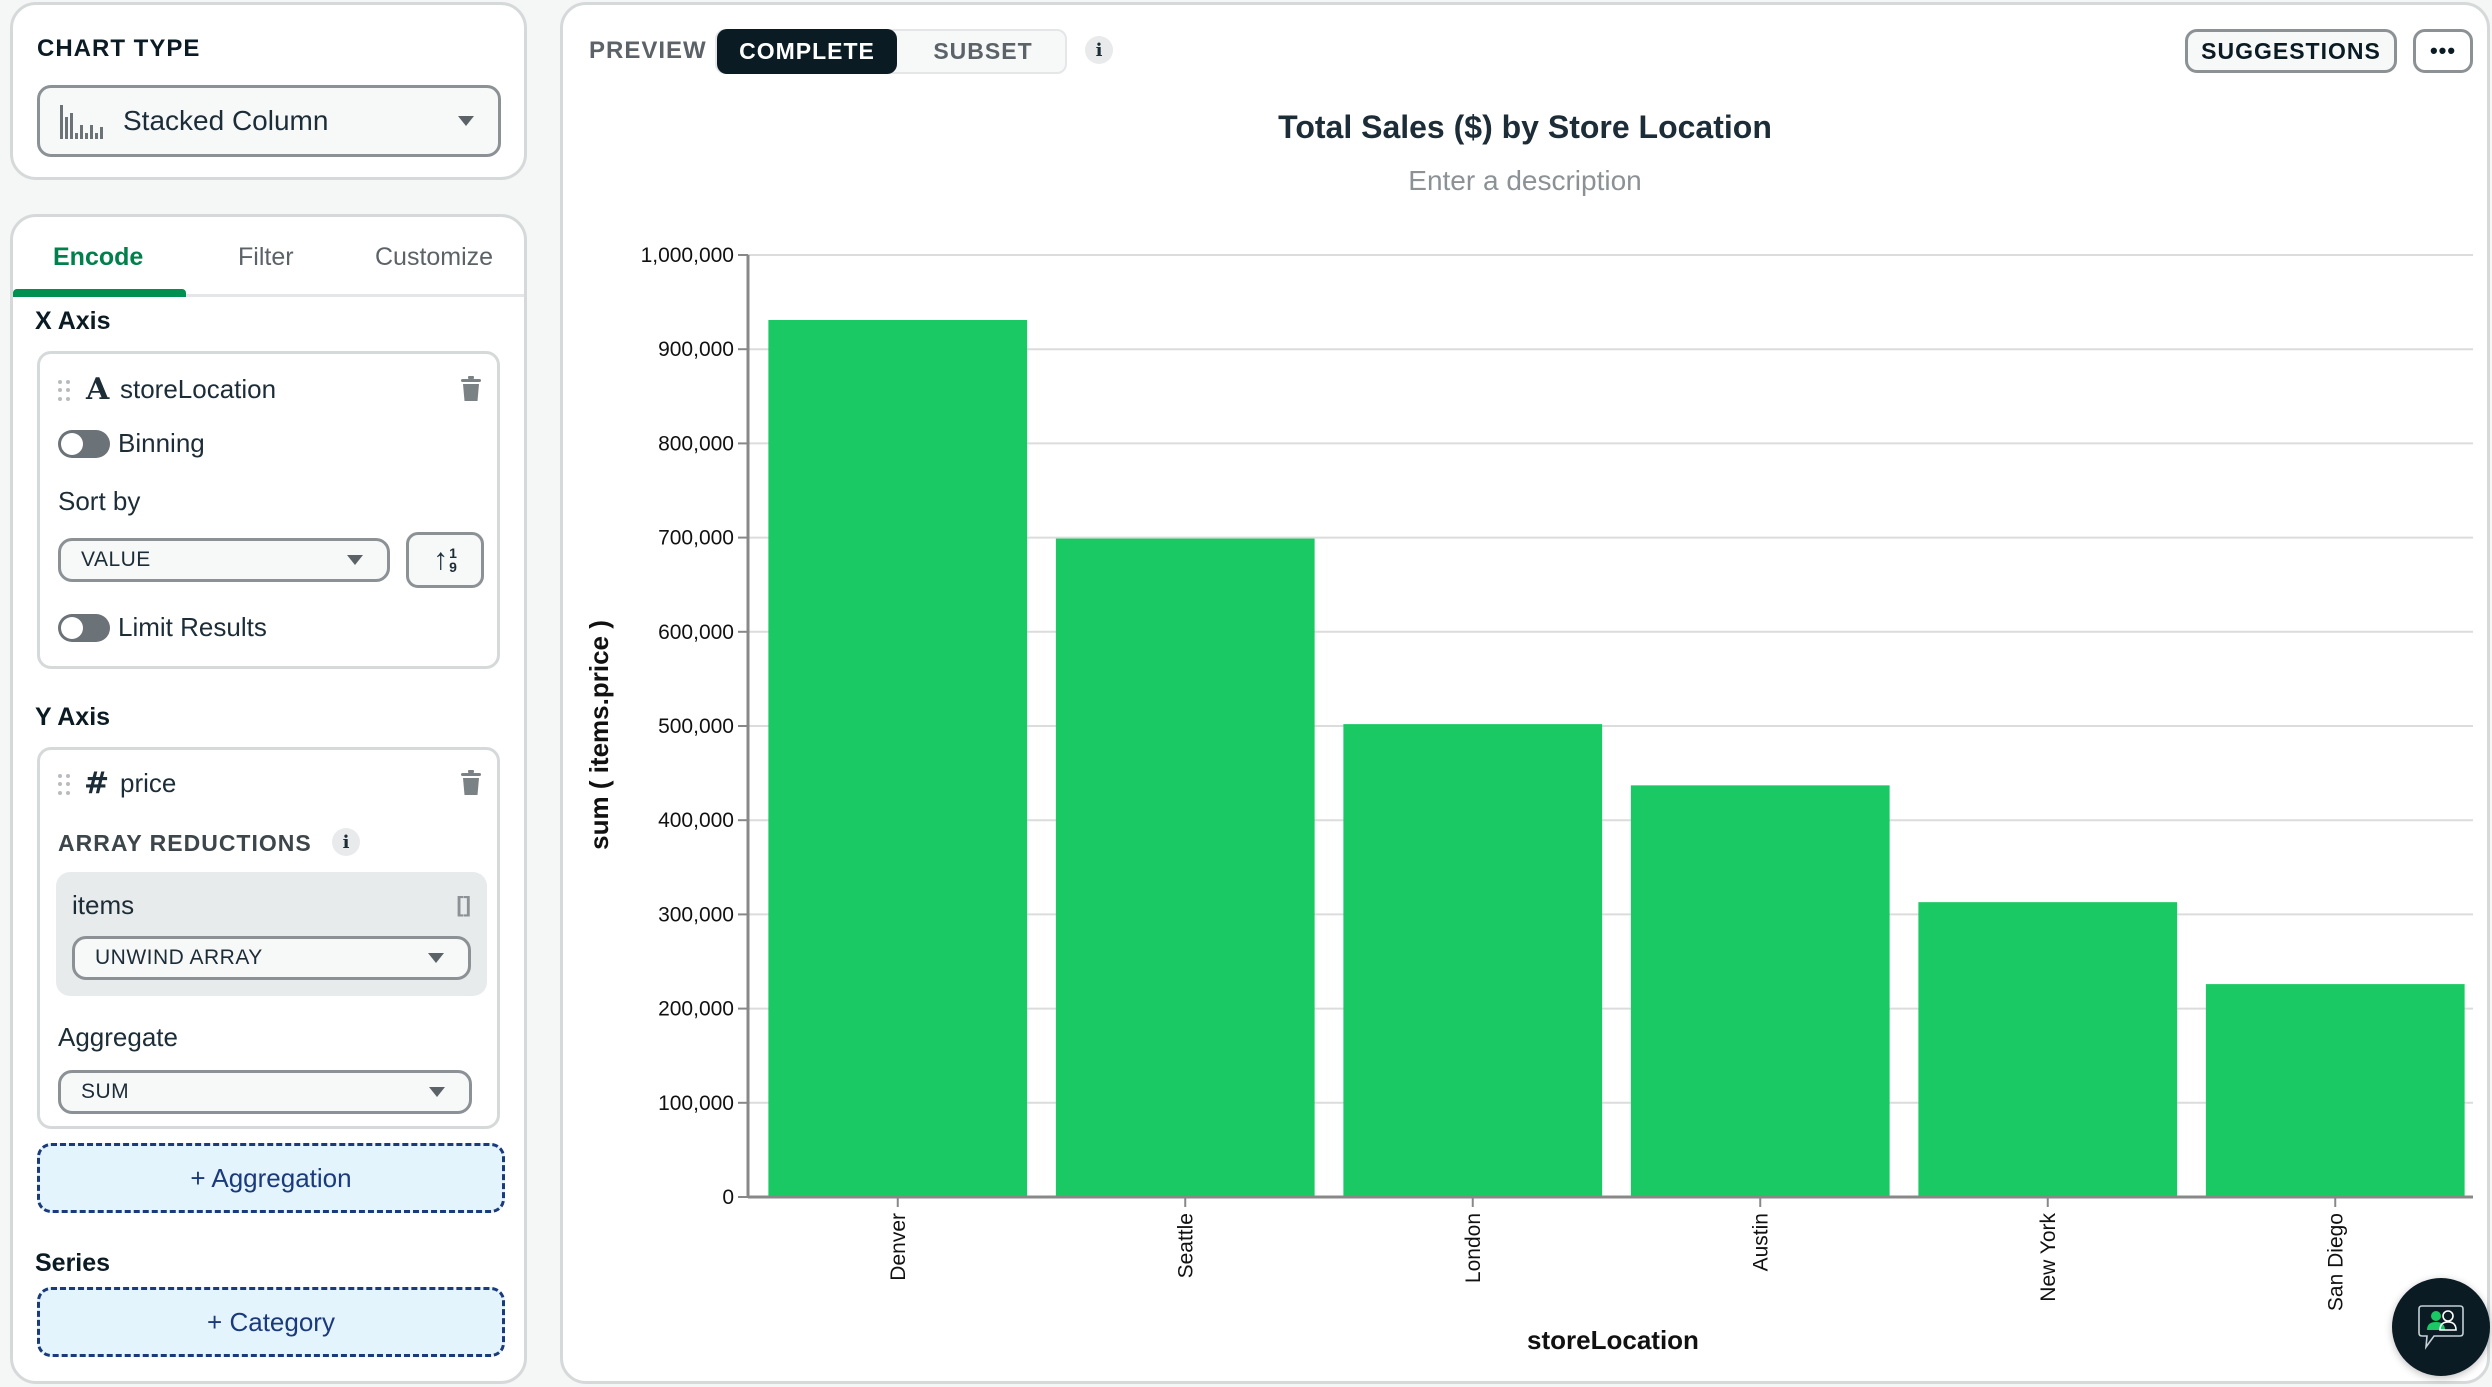 The height and width of the screenshot is (1387, 2492). Describe the element at coordinates (198, 389) in the screenshot. I see `x-axis-field-name: storeLocation` at that location.